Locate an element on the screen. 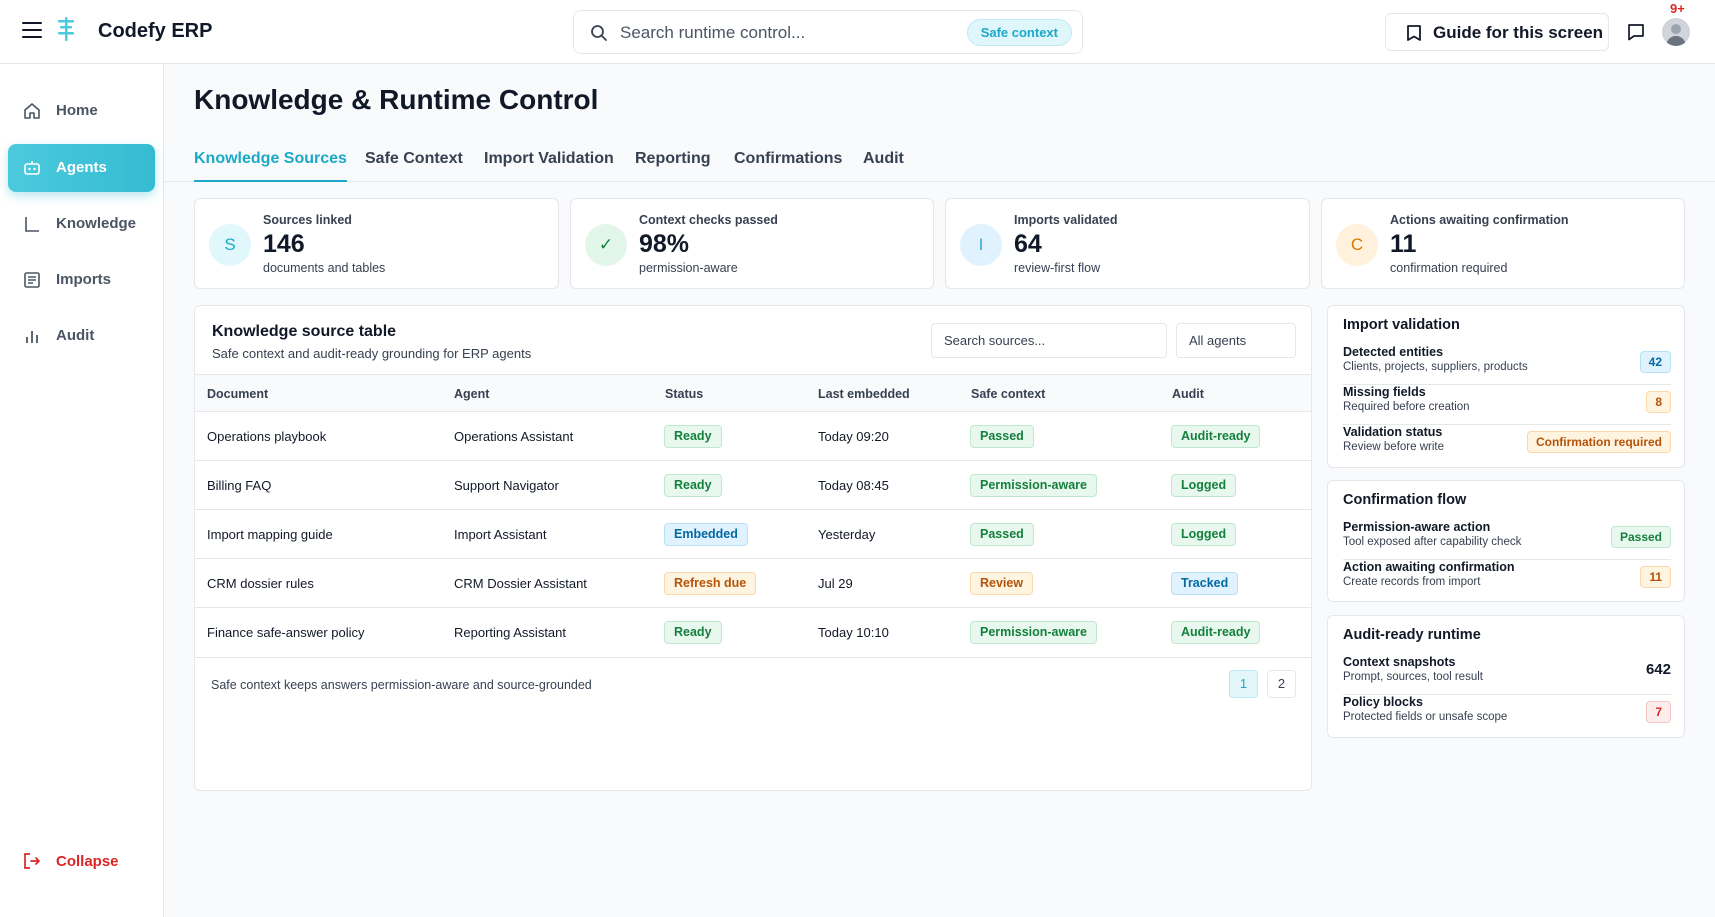 The image size is (1715, 917). status-badge: Passed is located at coordinates (1640, 537).